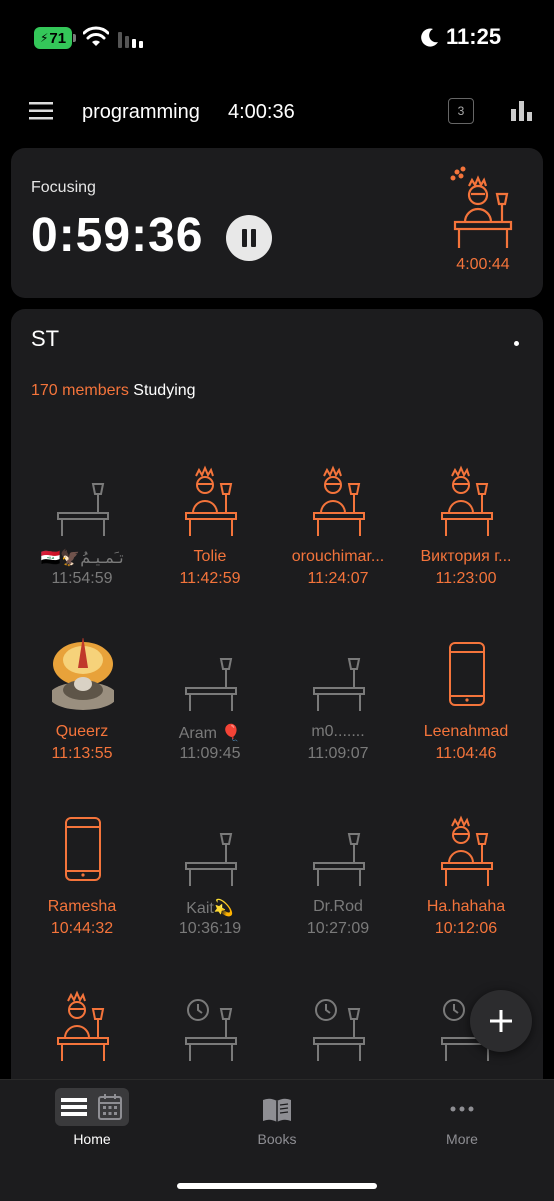 The width and height of the screenshot is (554, 1201). What do you see at coordinates (261, 112) in the screenshot?
I see `total-time: 4:00:36` at bounding box center [261, 112].